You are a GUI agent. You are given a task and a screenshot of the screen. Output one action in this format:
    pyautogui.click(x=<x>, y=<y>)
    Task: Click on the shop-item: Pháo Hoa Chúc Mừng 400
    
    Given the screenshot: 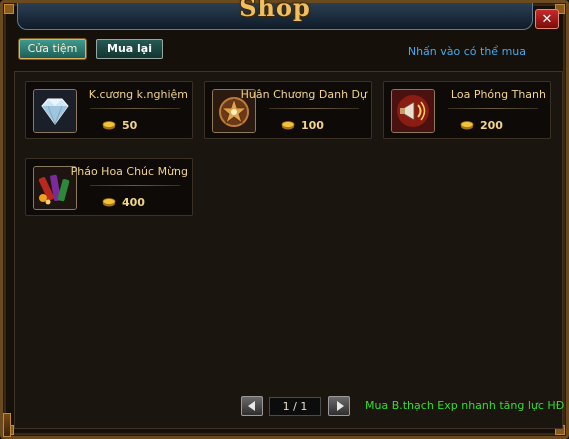 What is the action you would take?
    pyautogui.click(x=109, y=187)
    